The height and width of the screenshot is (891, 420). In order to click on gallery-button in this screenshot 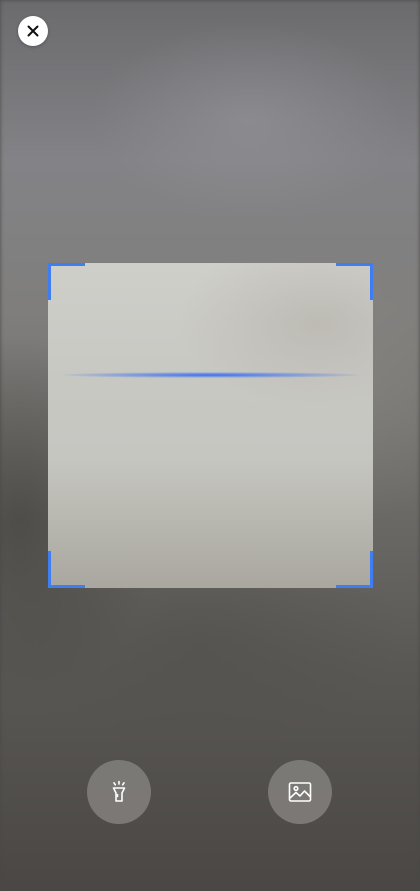, I will do `click(300, 792)`.